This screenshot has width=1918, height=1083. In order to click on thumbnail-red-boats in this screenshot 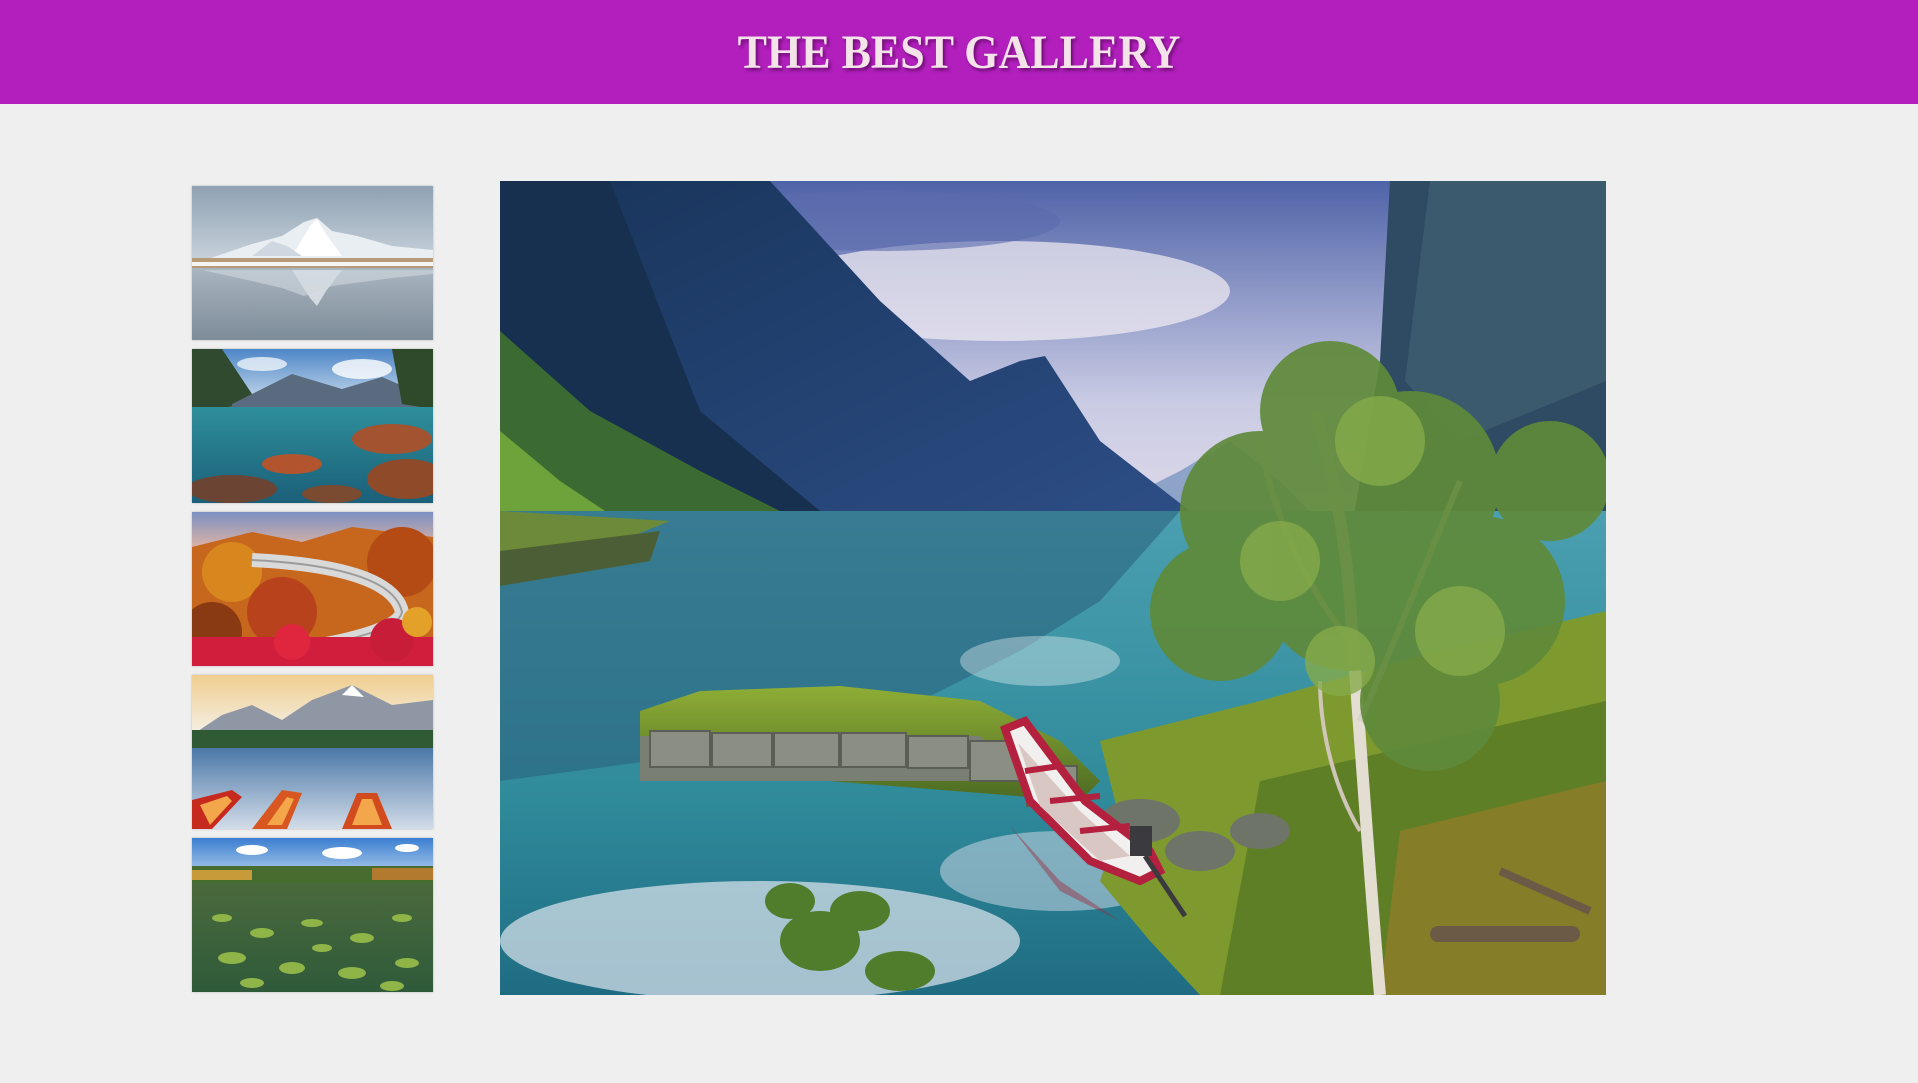, I will do `click(312, 752)`.